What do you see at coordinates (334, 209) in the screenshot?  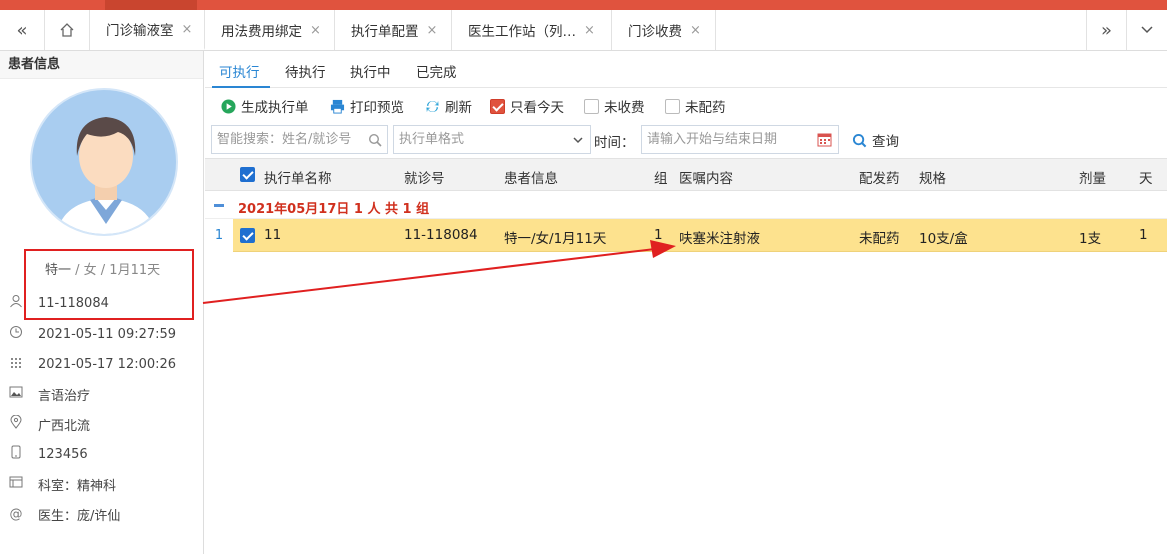 I see `group-title: 2021年05月17日 1 人 共 1 组` at bounding box center [334, 209].